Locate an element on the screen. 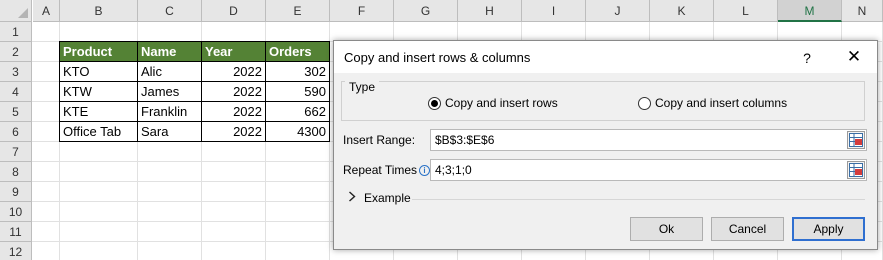  table-cell: KTE is located at coordinates (98, 111).